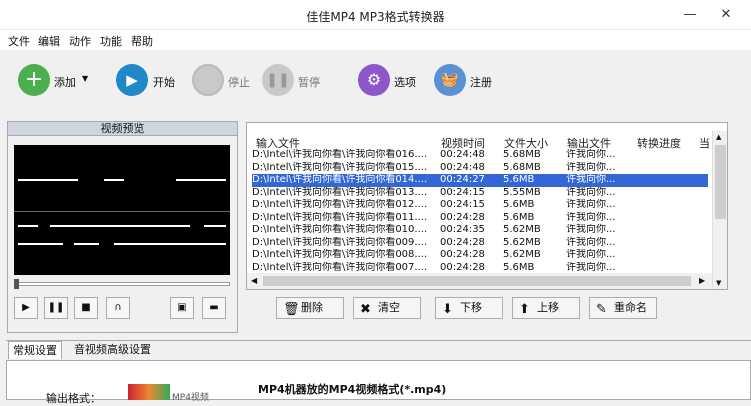  Describe the element at coordinates (16, 284) in the screenshot. I see `seek-handle` at that location.